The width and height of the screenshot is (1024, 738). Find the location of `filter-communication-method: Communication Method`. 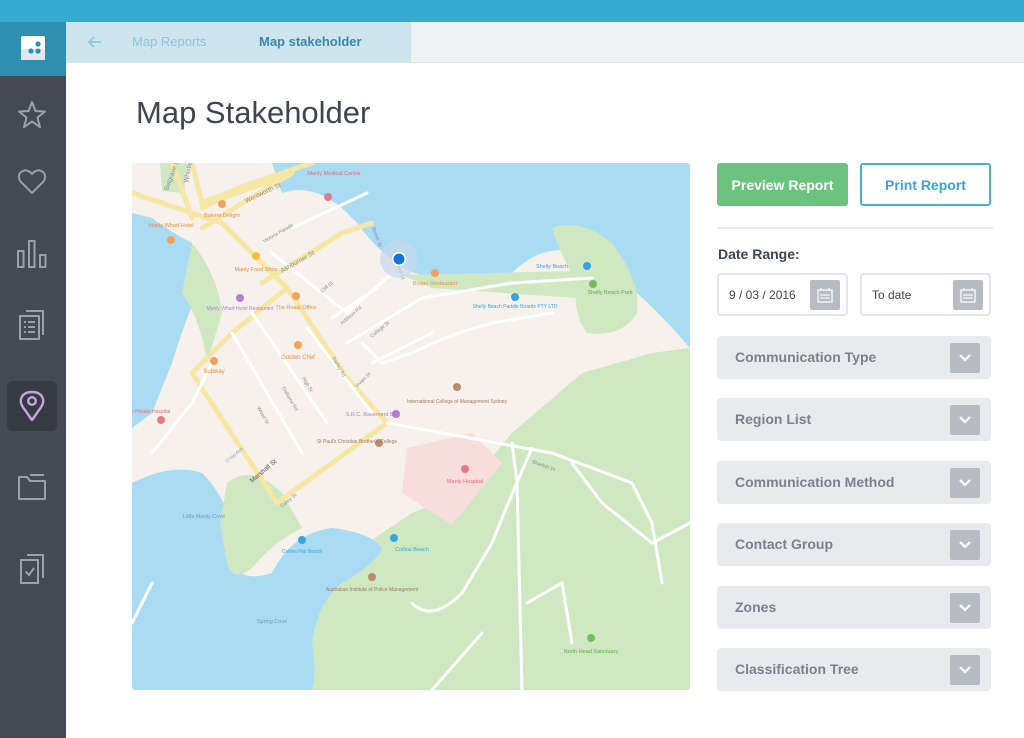

filter-communication-method: Communication Method is located at coordinates (854, 482).